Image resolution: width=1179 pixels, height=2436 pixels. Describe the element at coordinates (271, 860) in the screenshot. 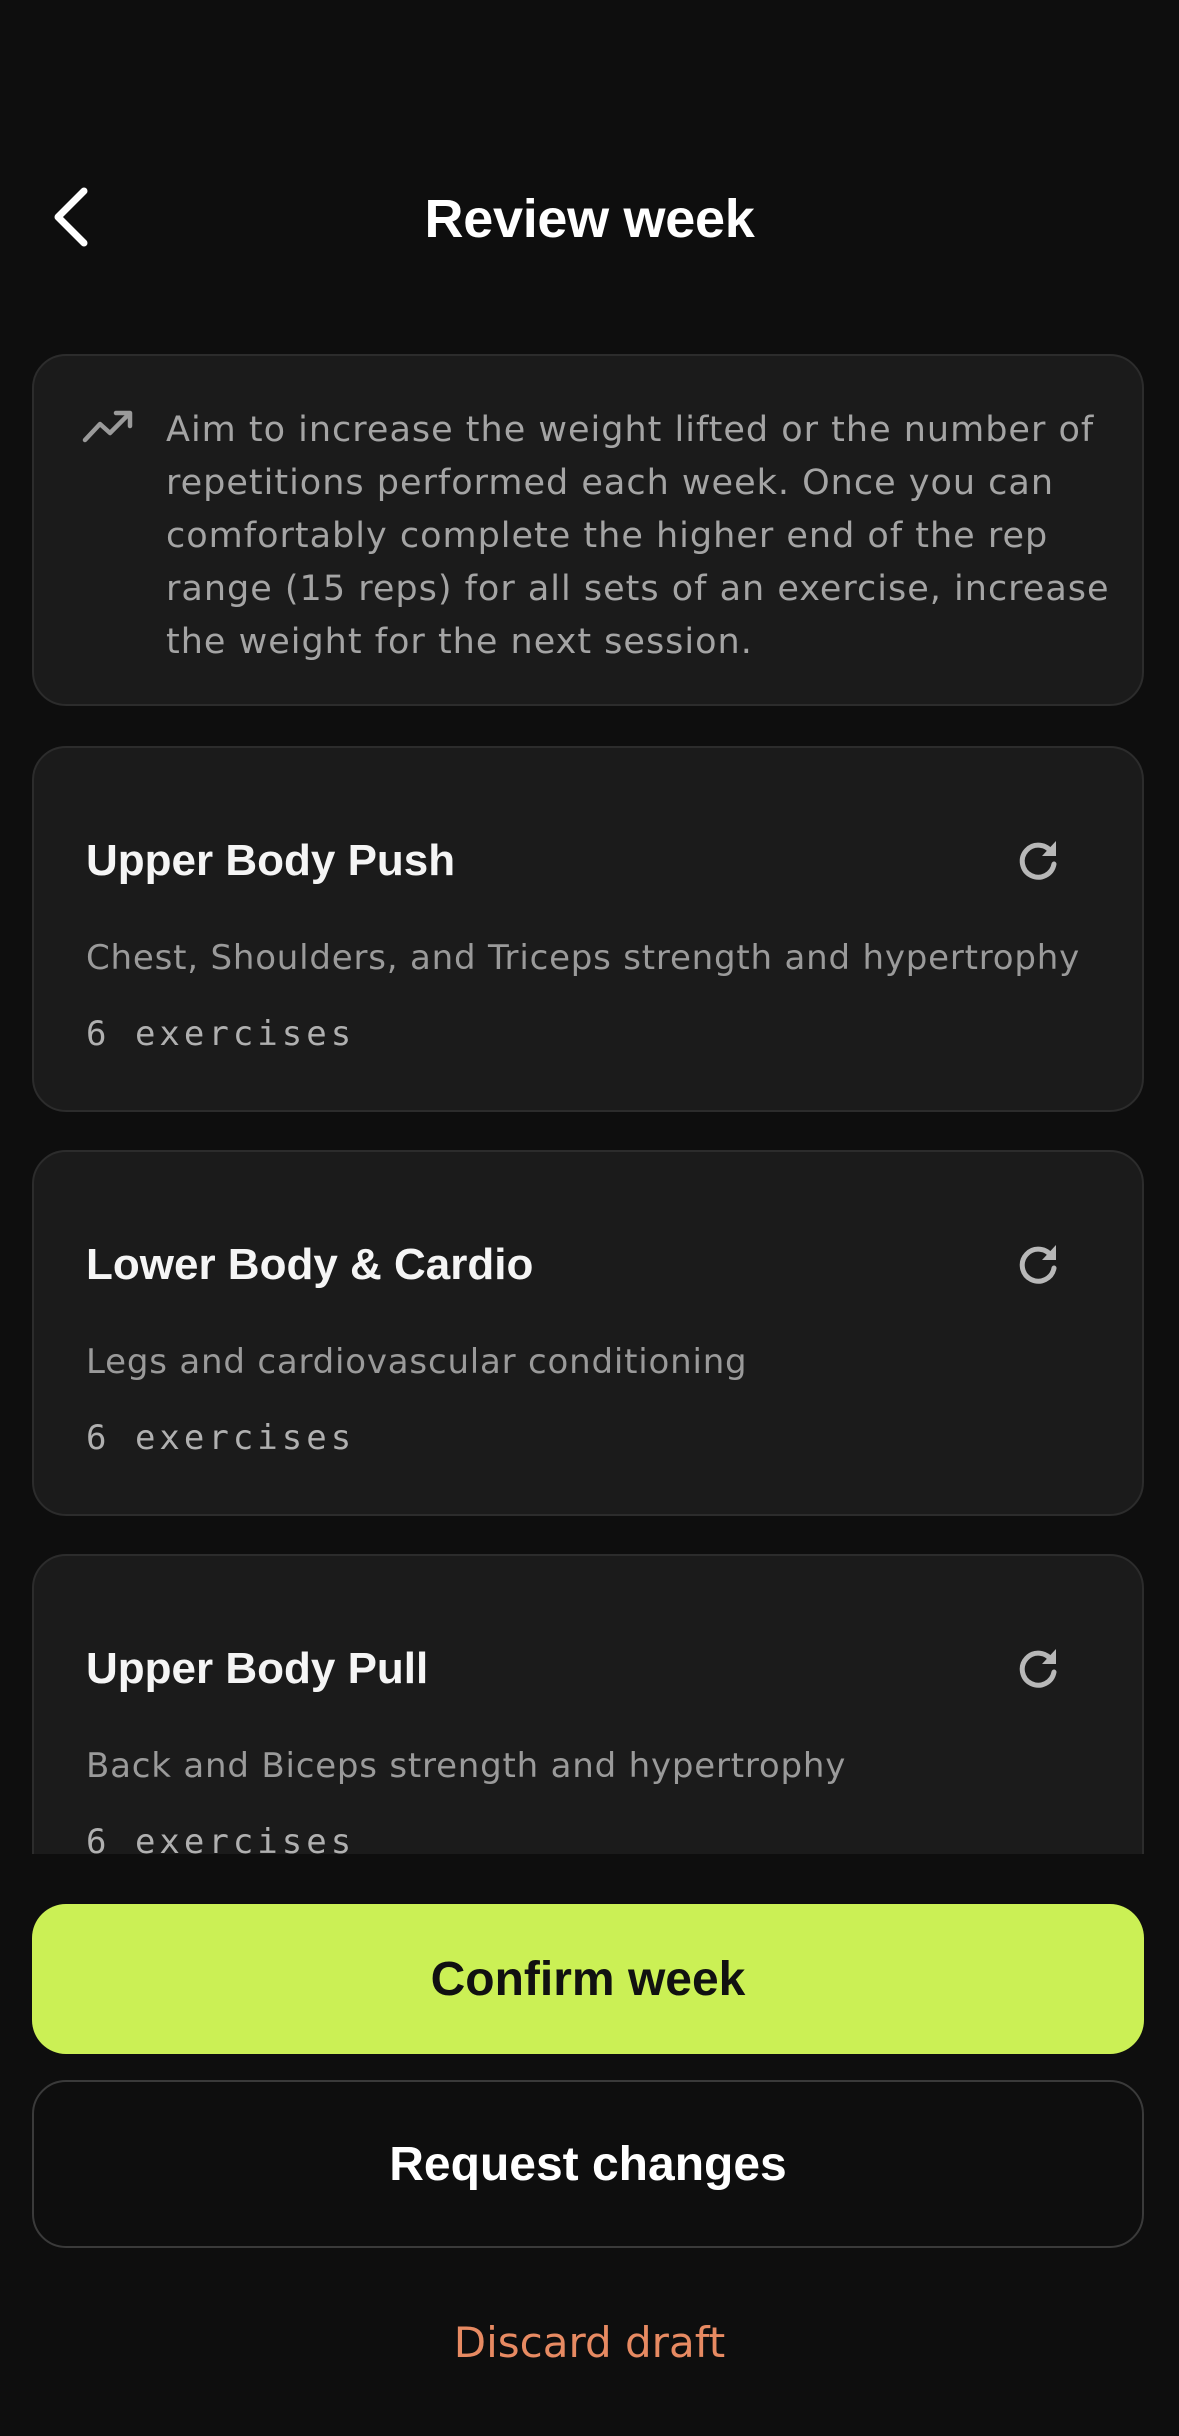

I see `workout-title: Upper Body Push` at that location.